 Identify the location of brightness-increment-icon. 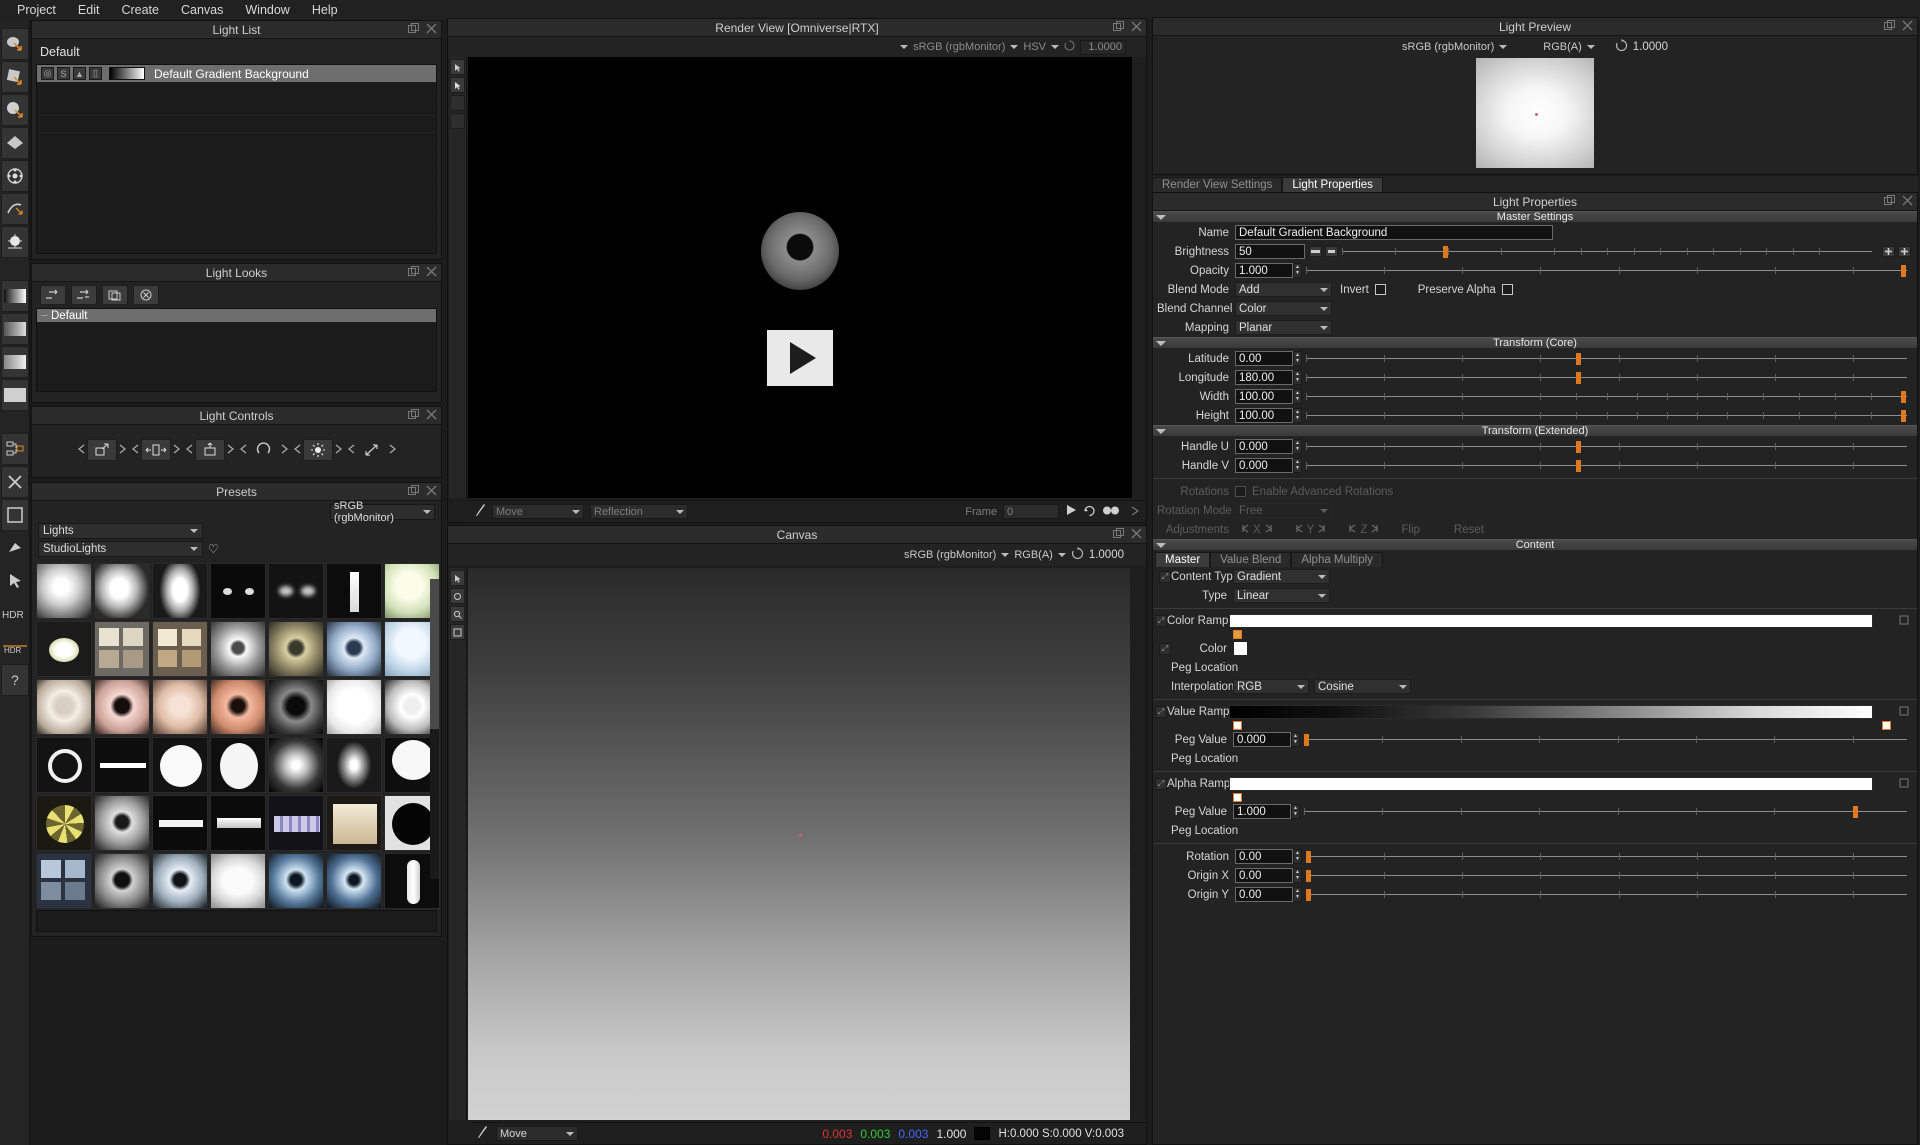
(1888, 251).